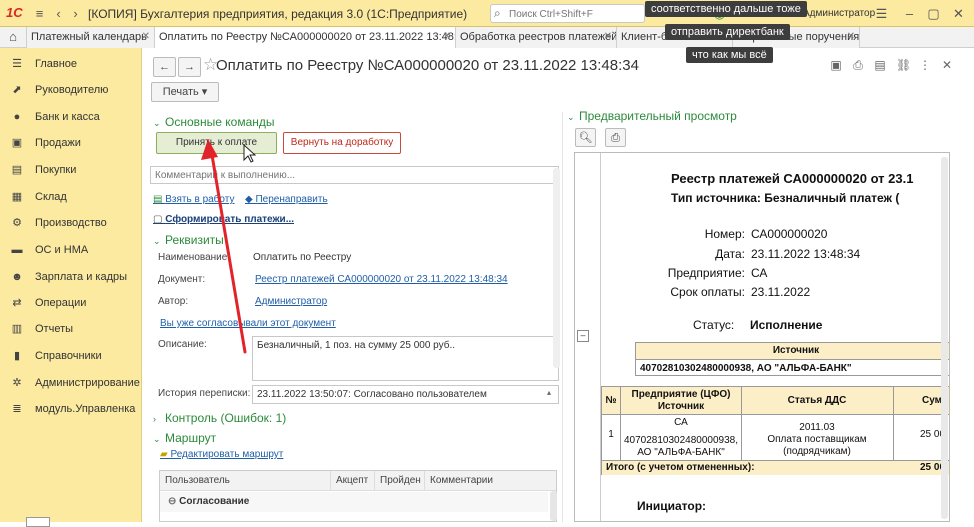 The image size is (974, 527). Describe the element at coordinates (727, 32) in the screenshot. I see `caption-line-2: отправить директбанк` at that location.